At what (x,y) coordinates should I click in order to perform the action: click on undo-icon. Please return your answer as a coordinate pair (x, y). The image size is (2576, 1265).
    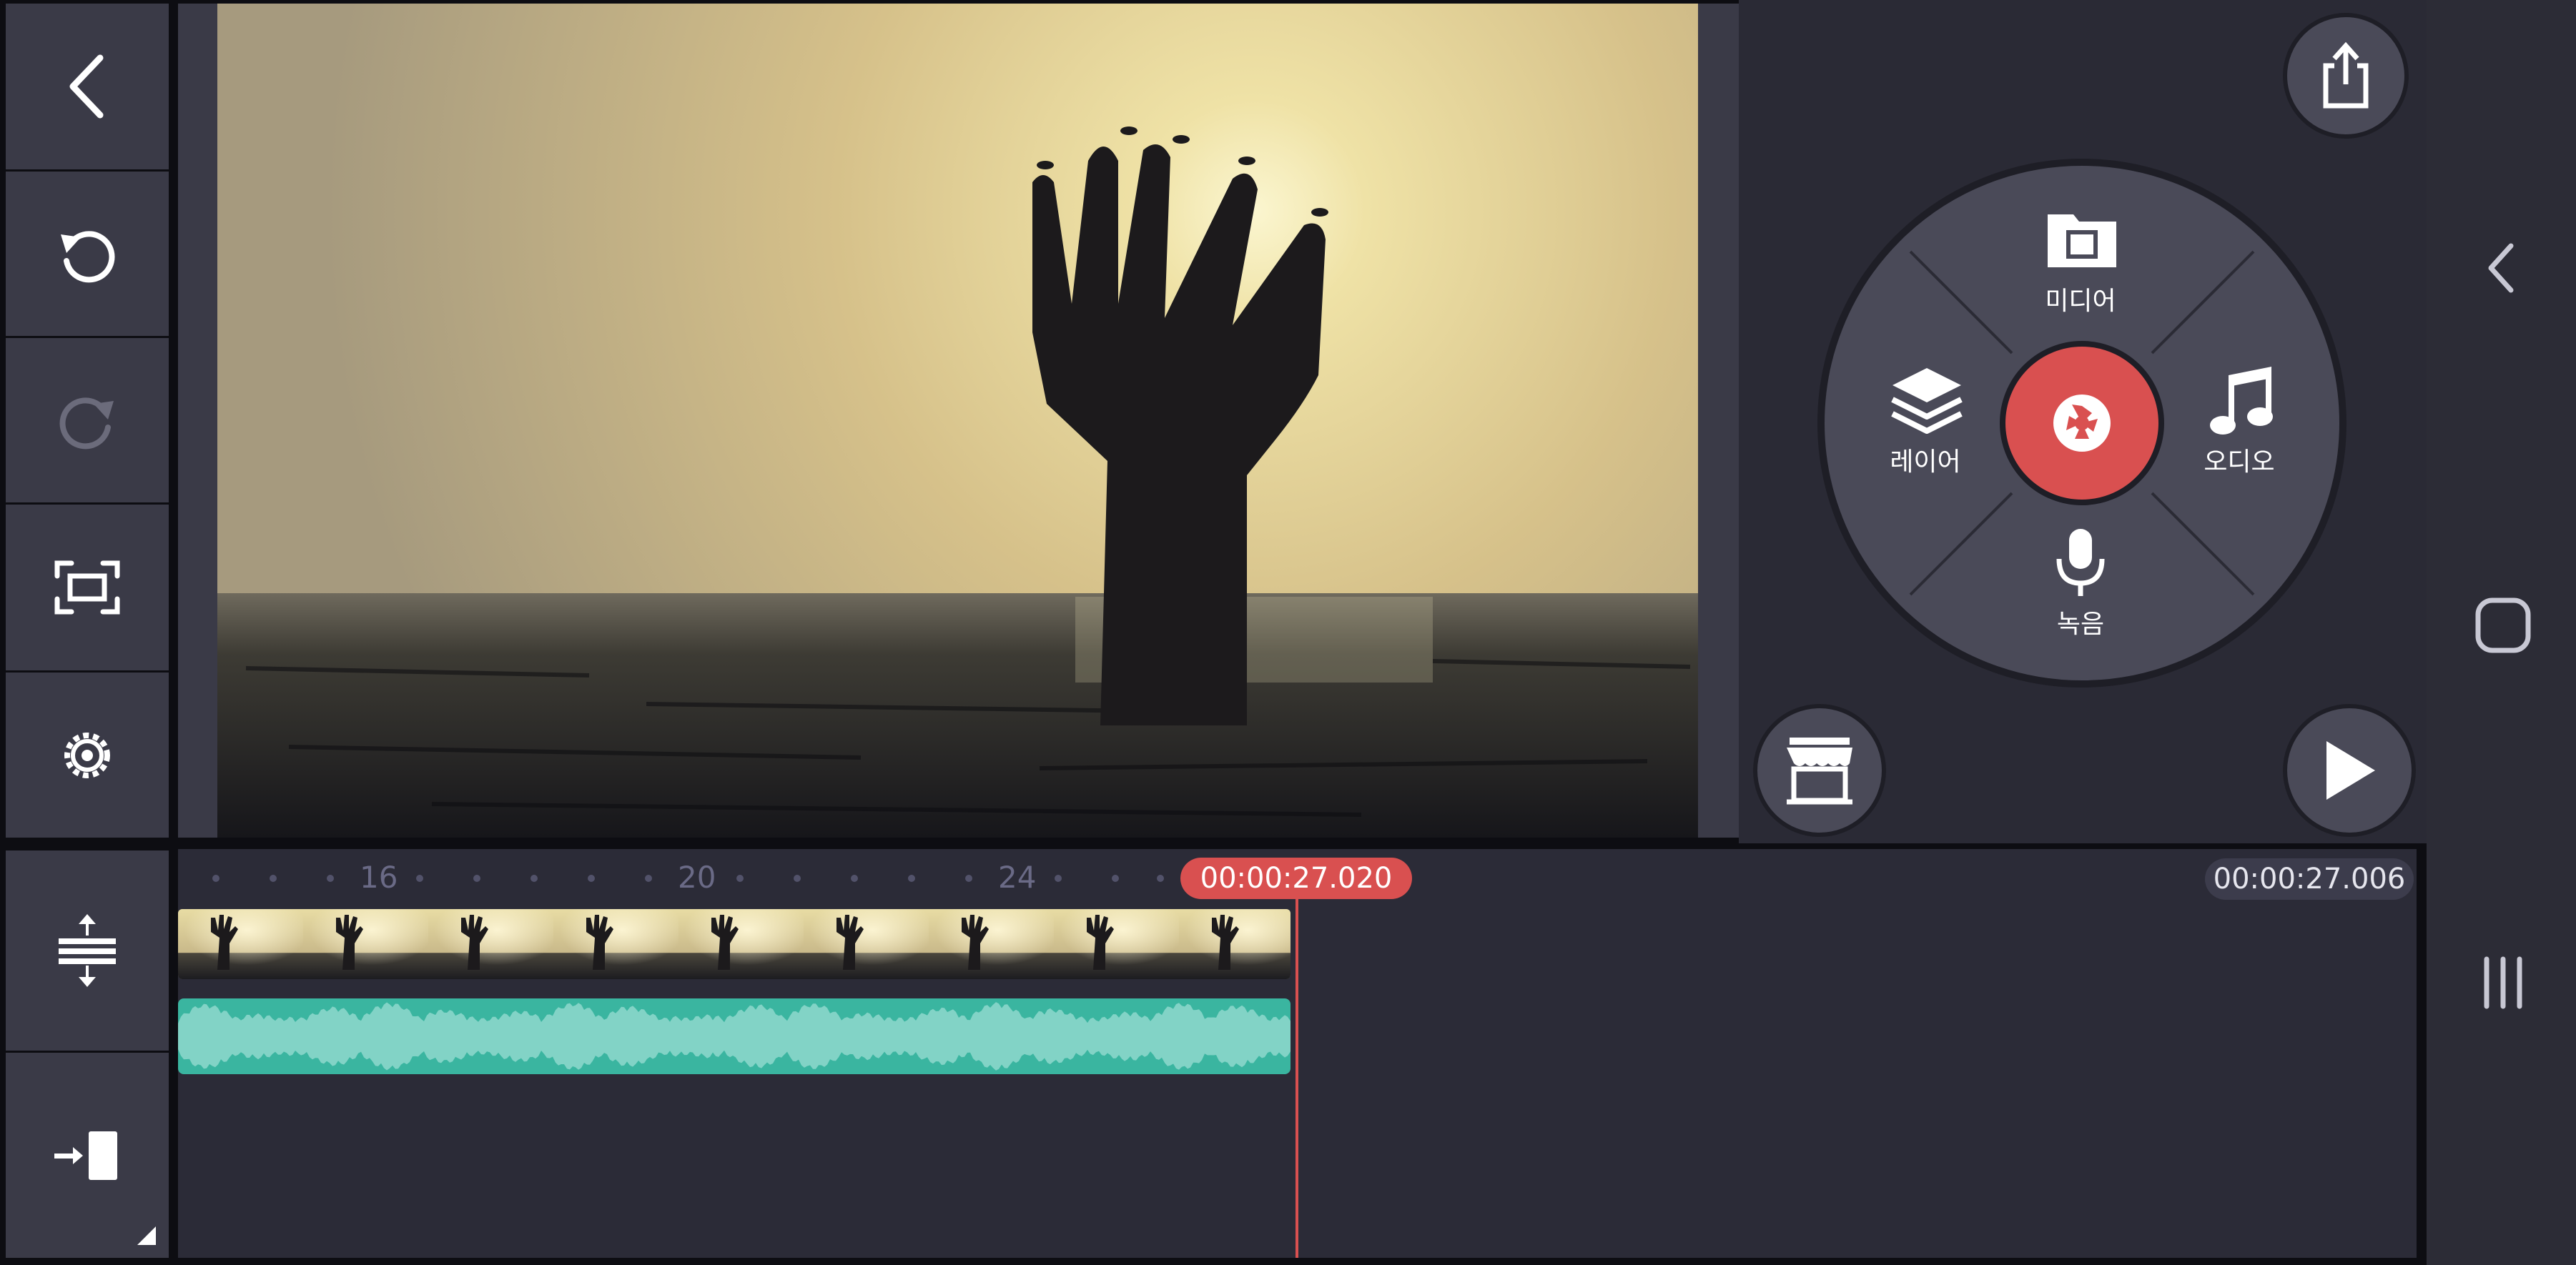
    Looking at the image, I should click on (88, 257).